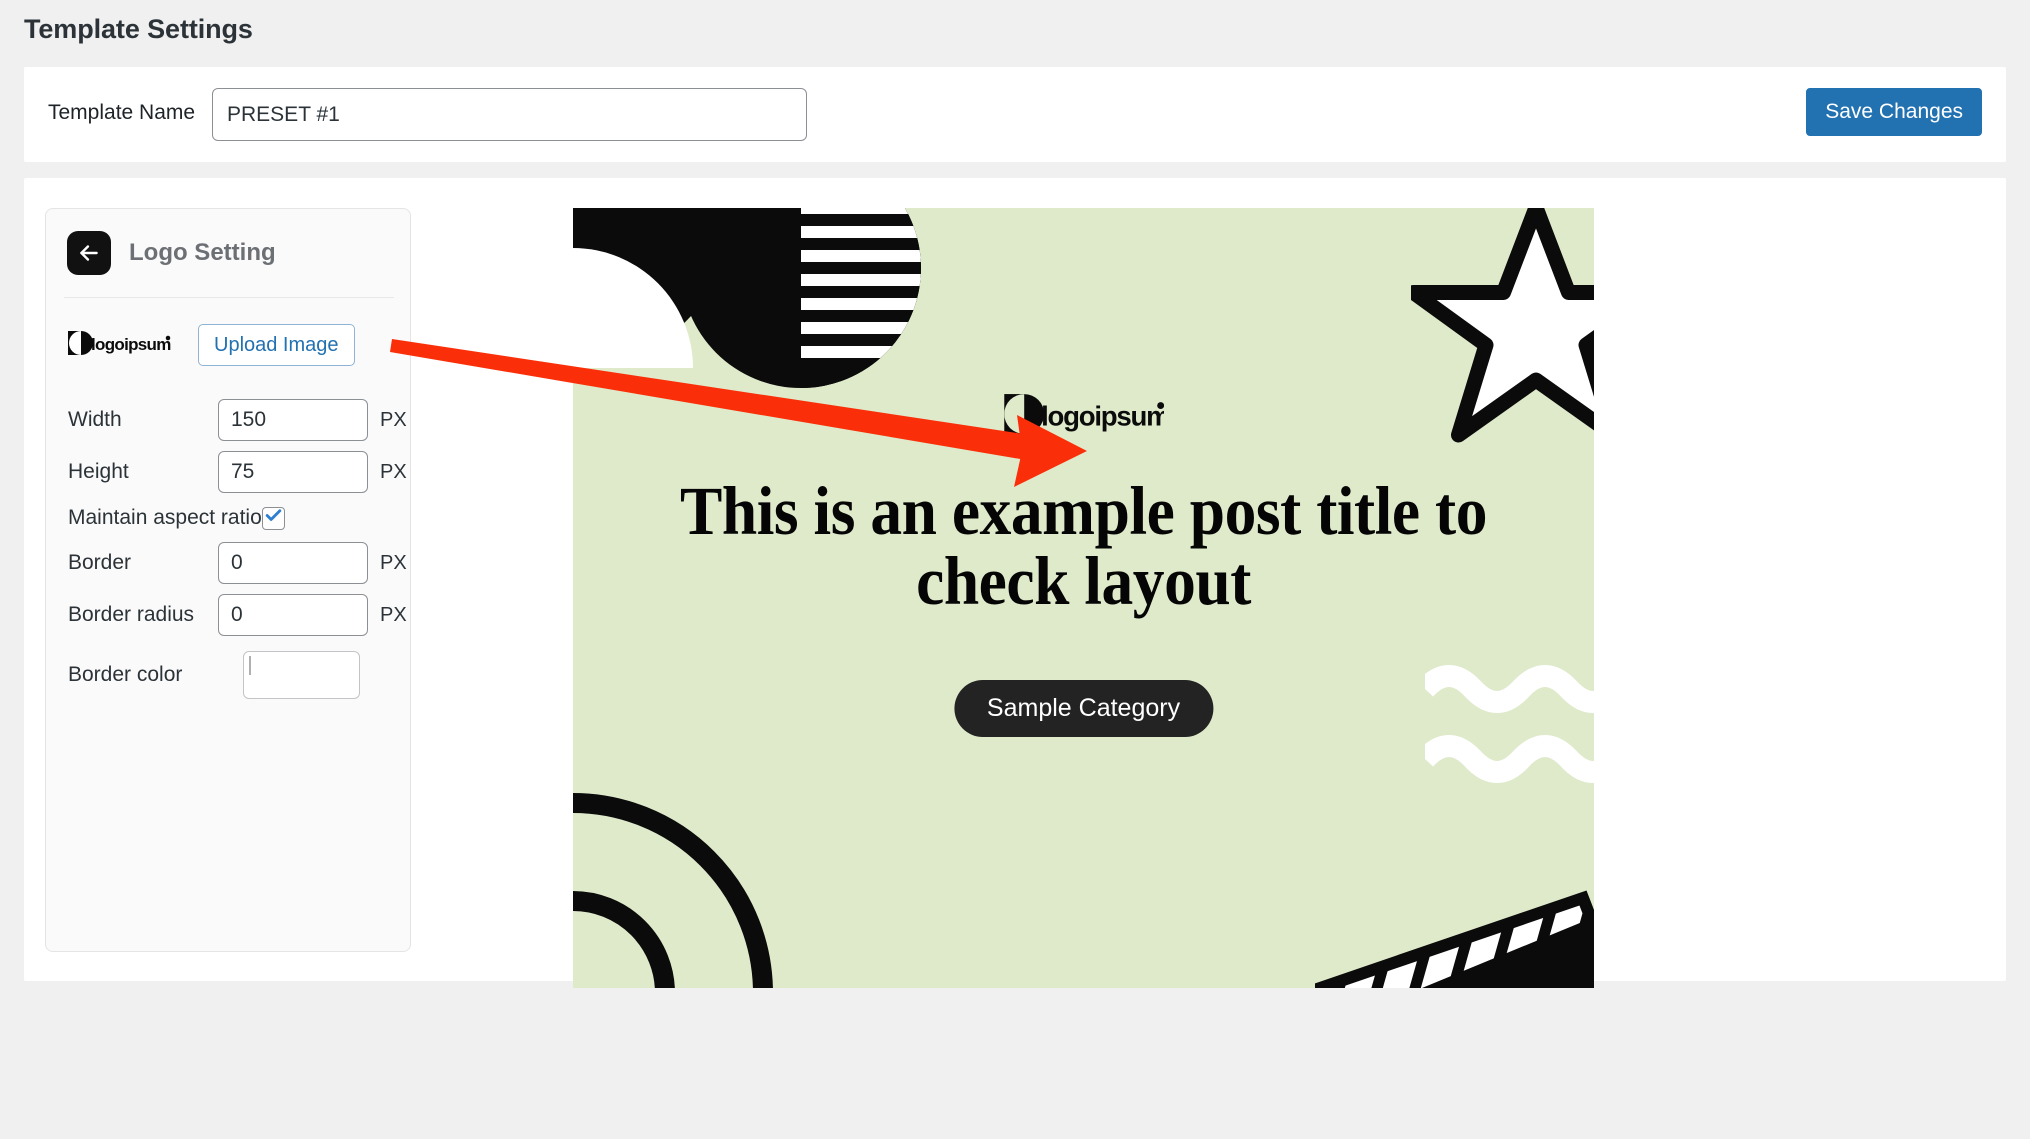  What do you see at coordinates (1502, 325) in the screenshot?
I see `star-outline-shape` at bounding box center [1502, 325].